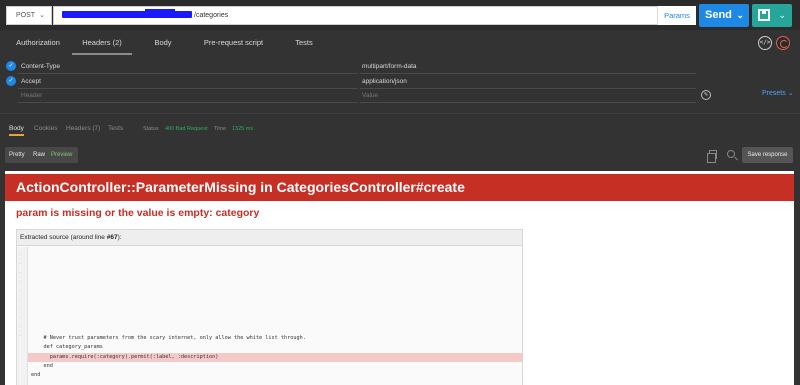 This screenshot has width=800, height=385. What do you see at coordinates (233, 43) in the screenshot?
I see `tab-pre-request-script: Pre-request script` at bounding box center [233, 43].